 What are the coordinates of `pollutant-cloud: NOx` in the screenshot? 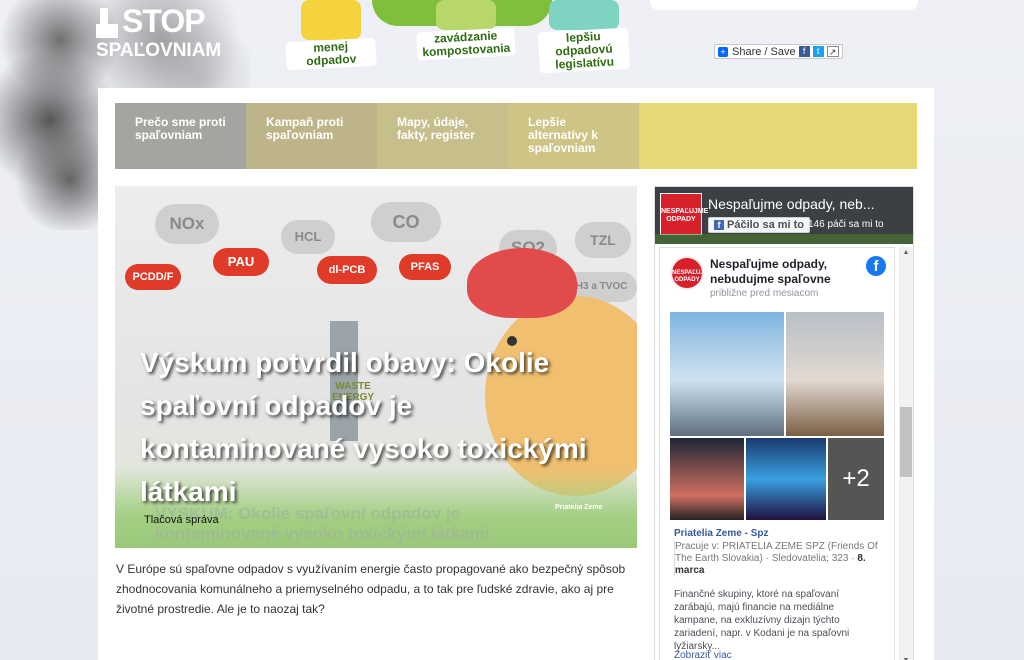 It's located at (187, 224).